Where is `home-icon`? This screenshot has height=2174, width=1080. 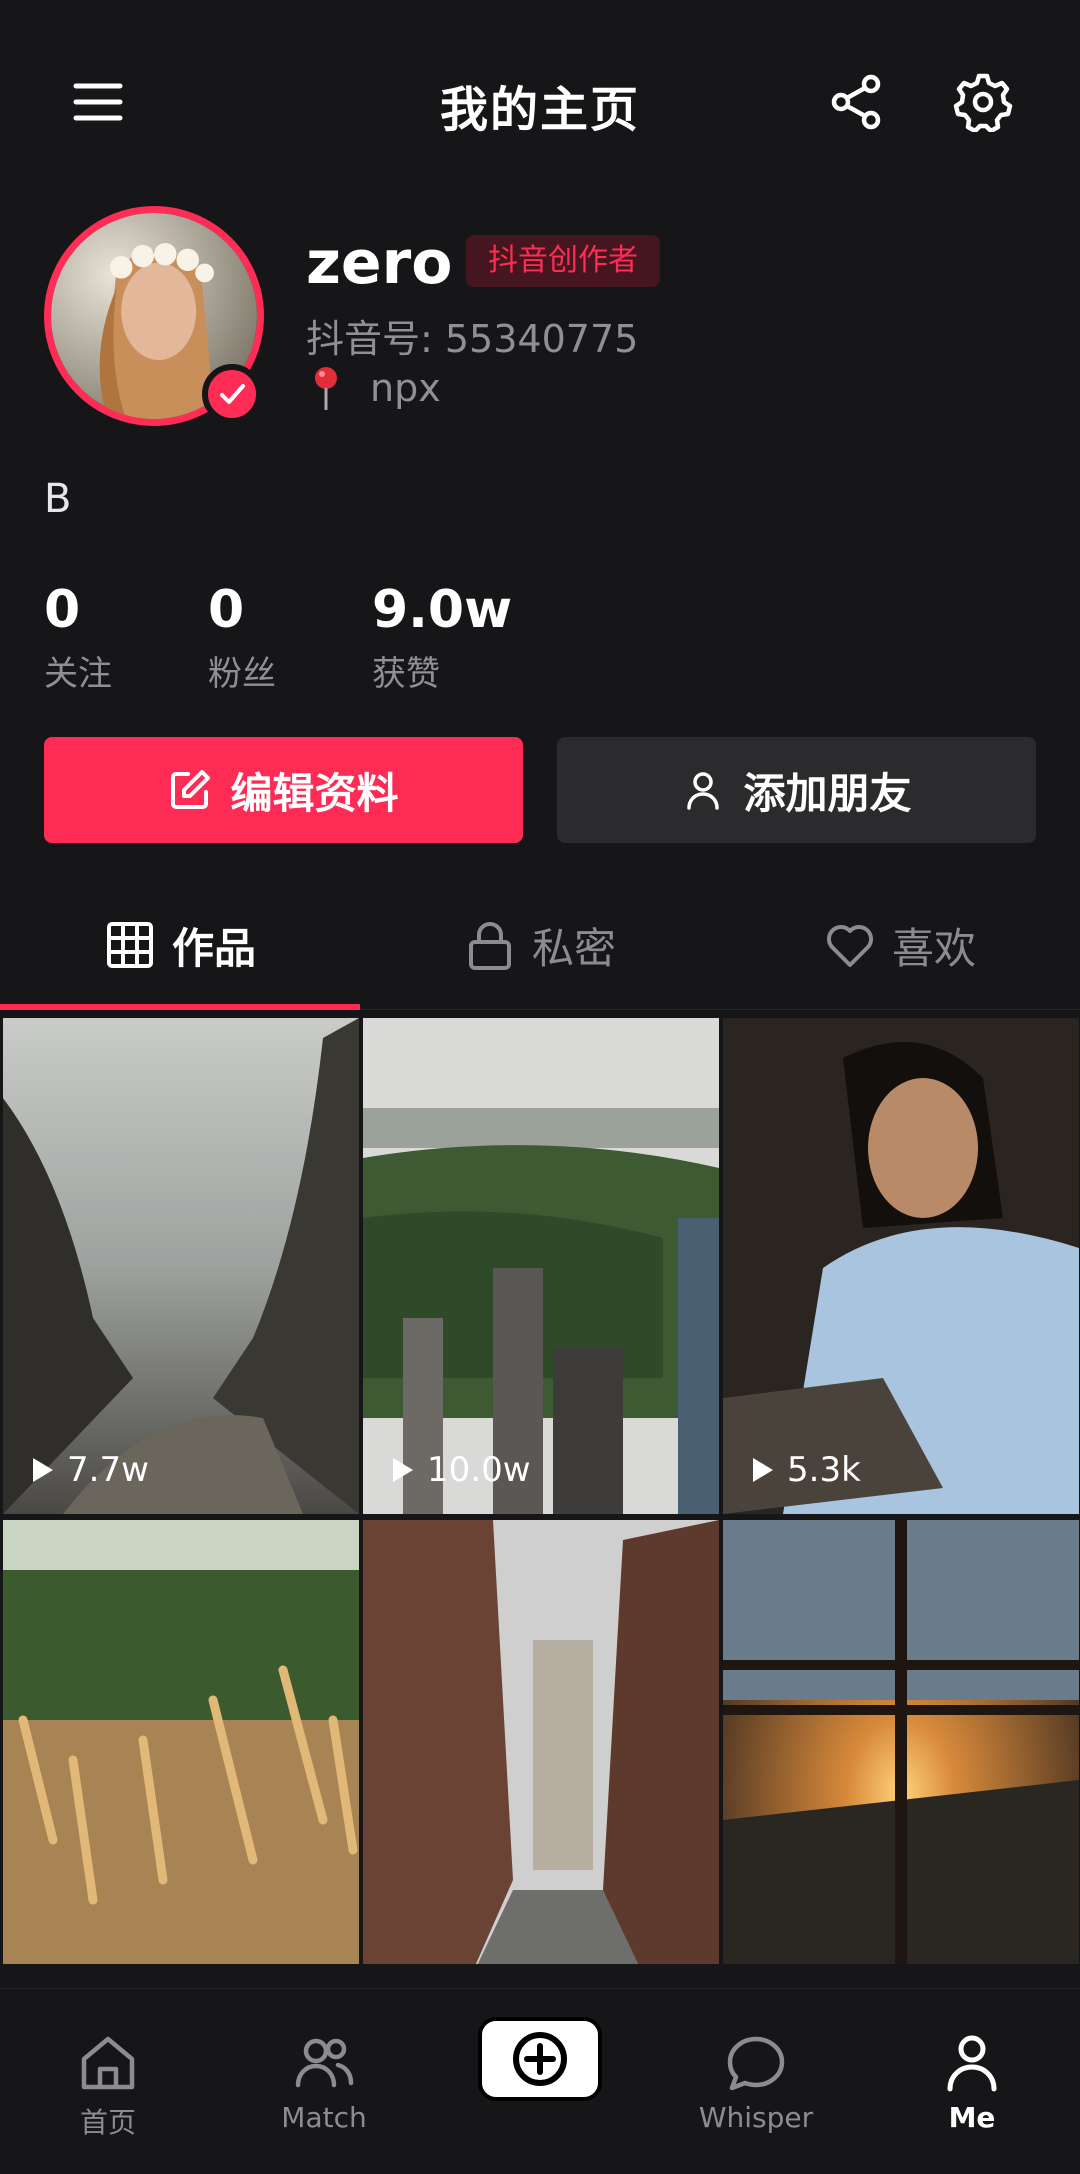 home-icon is located at coordinates (108, 2063).